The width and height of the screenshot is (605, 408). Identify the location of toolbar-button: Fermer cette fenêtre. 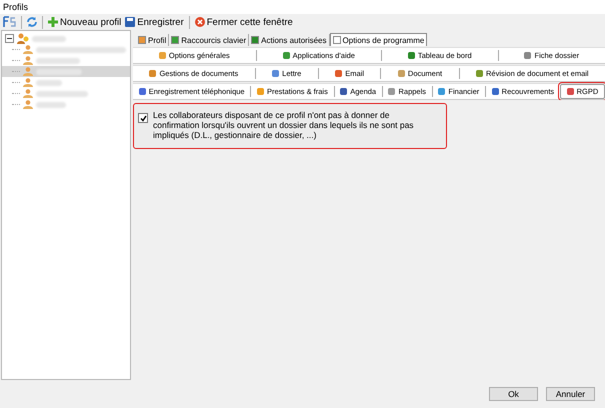
(244, 22).